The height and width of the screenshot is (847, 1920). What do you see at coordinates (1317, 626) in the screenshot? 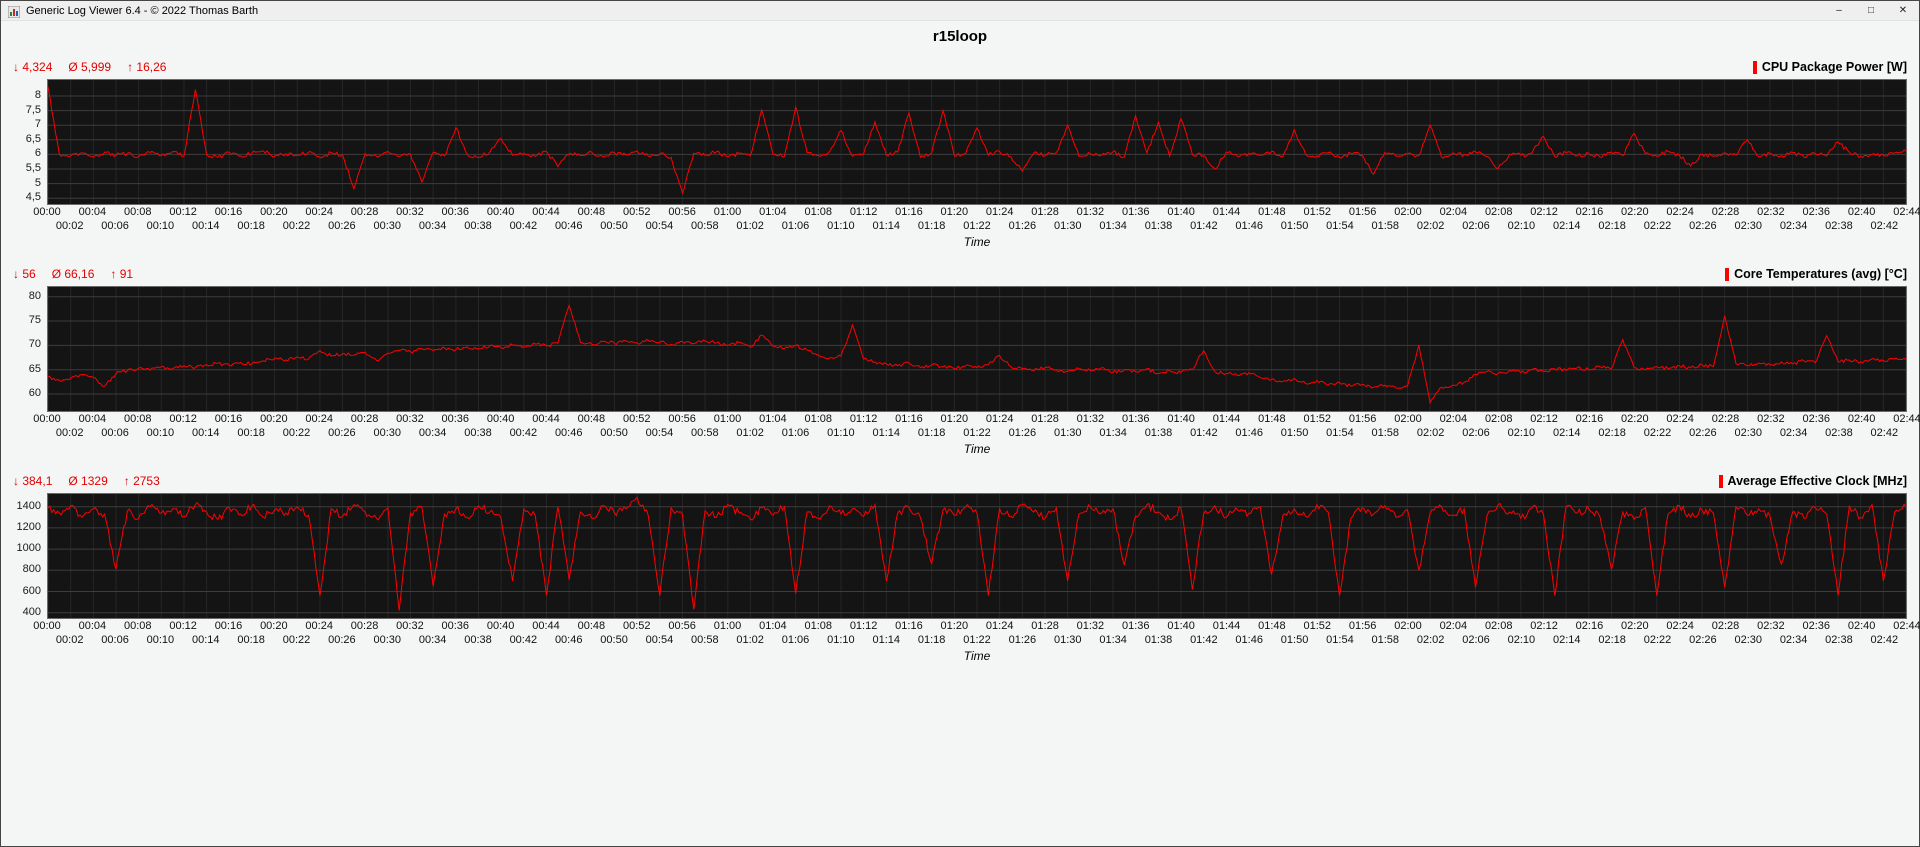
I see `x-tick-label: 01:52` at bounding box center [1317, 626].